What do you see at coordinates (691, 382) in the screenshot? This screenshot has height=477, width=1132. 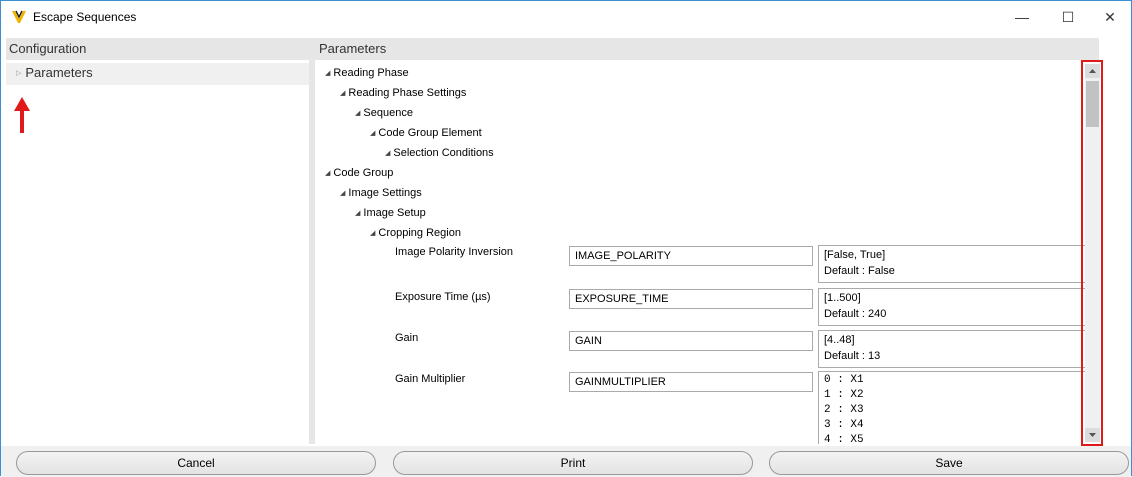 I see `param-value-field: GAINMULTIPLIER` at bounding box center [691, 382].